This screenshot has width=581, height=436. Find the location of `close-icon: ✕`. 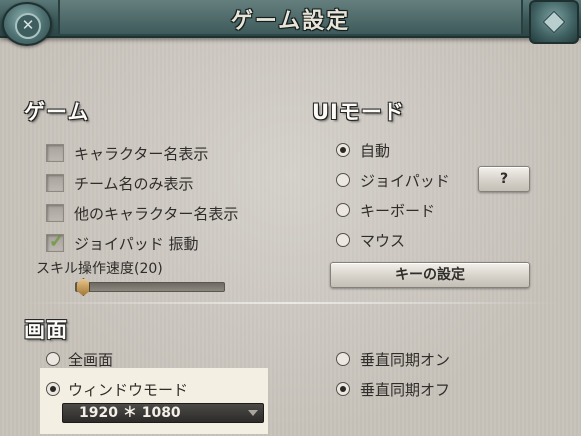

close-icon: ✕ is located at coordinates (28, 26).